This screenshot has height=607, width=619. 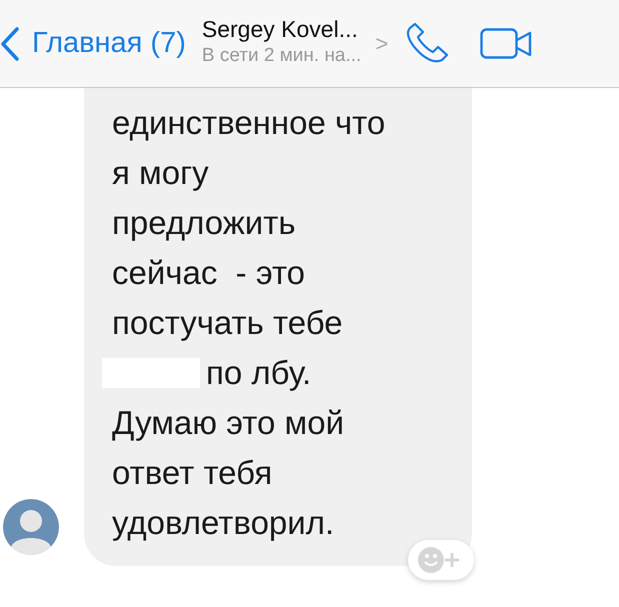 What do you see at coordinates (31, 527) in the screenshot?
I see `avatar-silhouette` at bounding box center [31, 527].